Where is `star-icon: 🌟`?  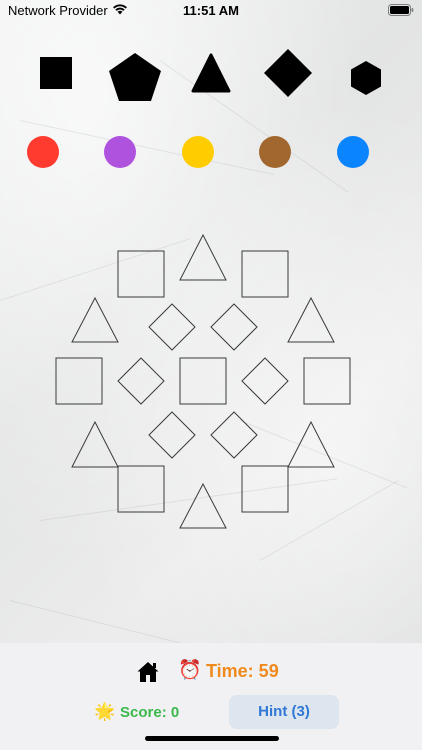 star-icon: 🌟 is located at coordinates (105, 711).